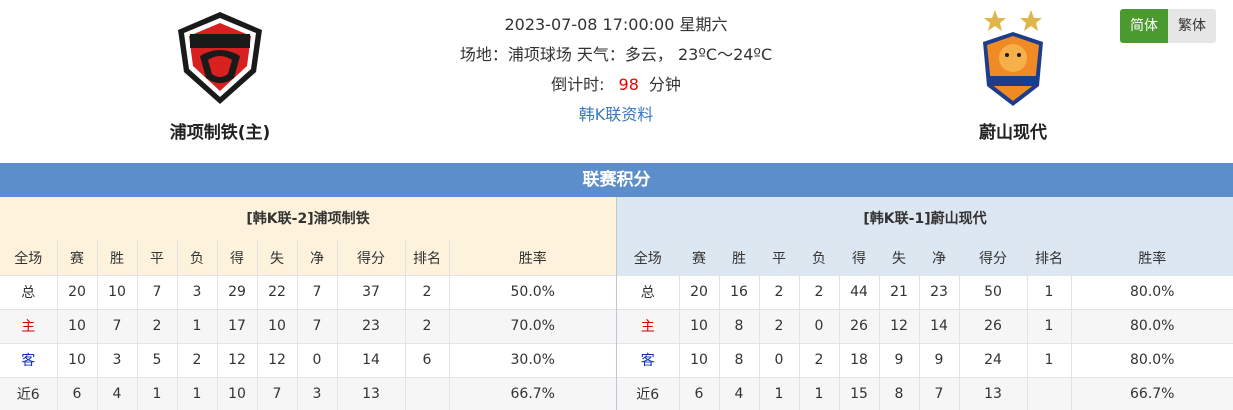  I want to click on cell: 66.7%, so click(532, 393).